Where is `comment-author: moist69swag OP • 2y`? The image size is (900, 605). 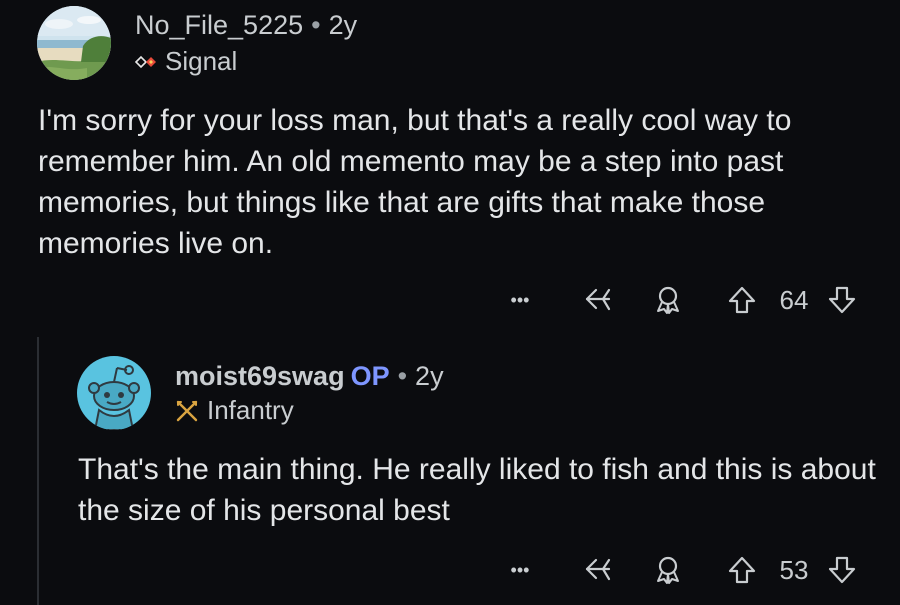 comment-author: moist69swag OP • 2y is located at coordinates (309, 376).